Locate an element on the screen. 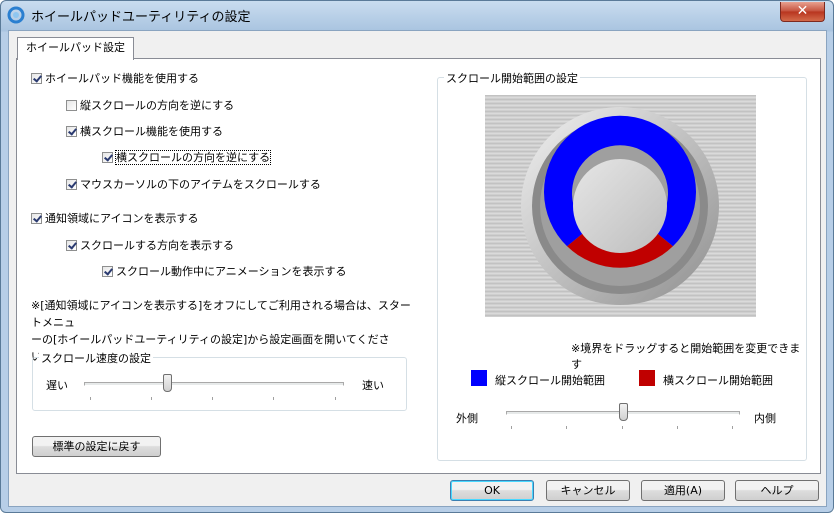  vertical-legend-swatch is located at coordinates (479, 378).